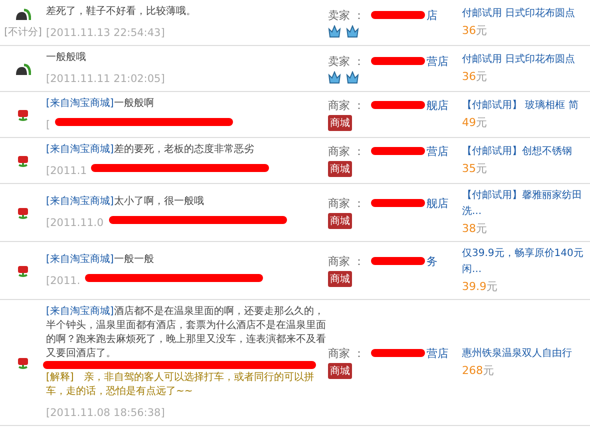 The height and width of the screenshot is (435, 590). What do you see at coordinates (105, 413) in the screenshot?
I see `review-date: [2011.11.08 18:56:38]` at bounding box center [105, 413].